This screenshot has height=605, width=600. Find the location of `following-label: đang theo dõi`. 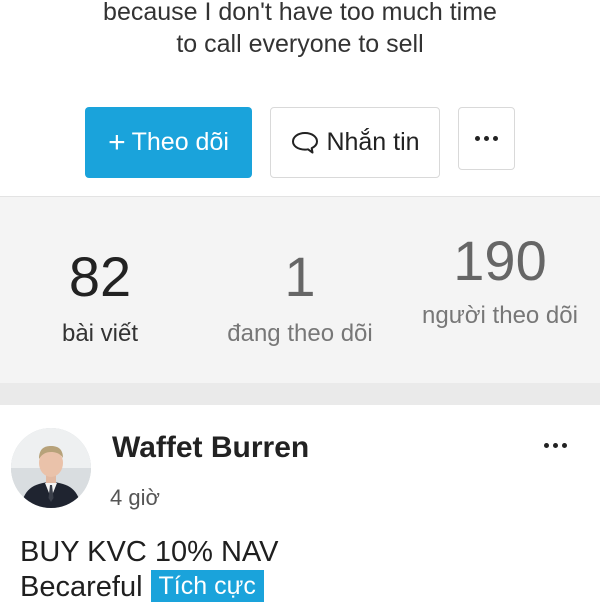

following-label: đang theo dõi is located at coordinates (300, 333).